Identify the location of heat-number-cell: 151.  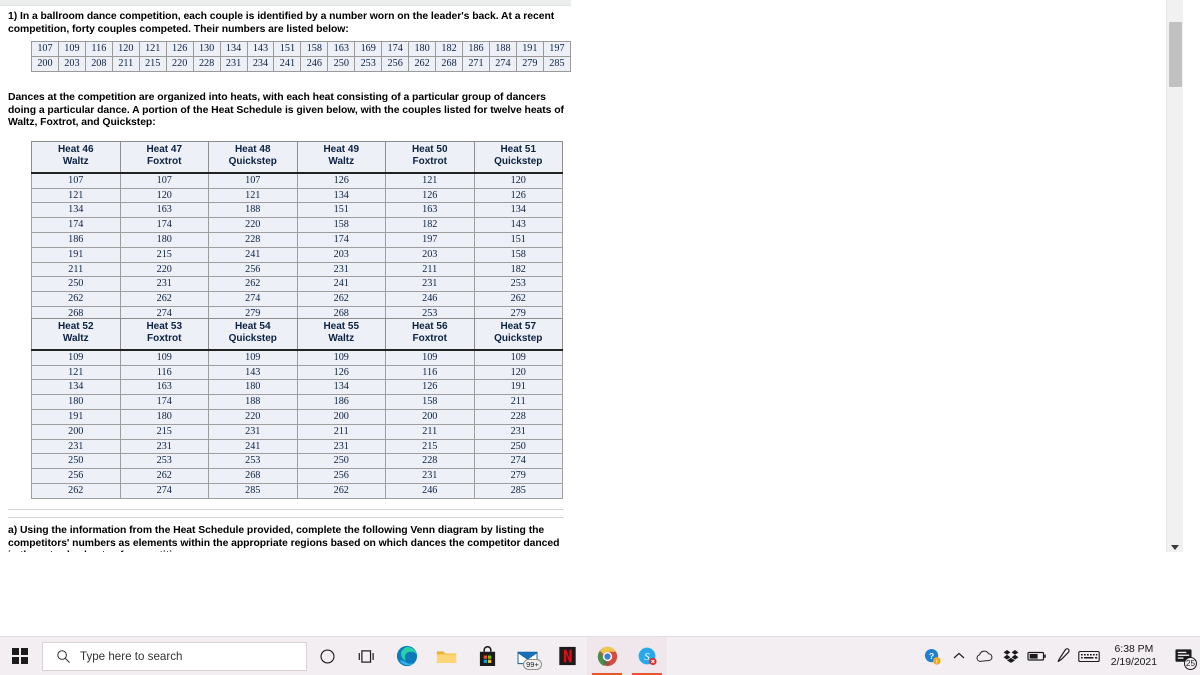
(341, 210).